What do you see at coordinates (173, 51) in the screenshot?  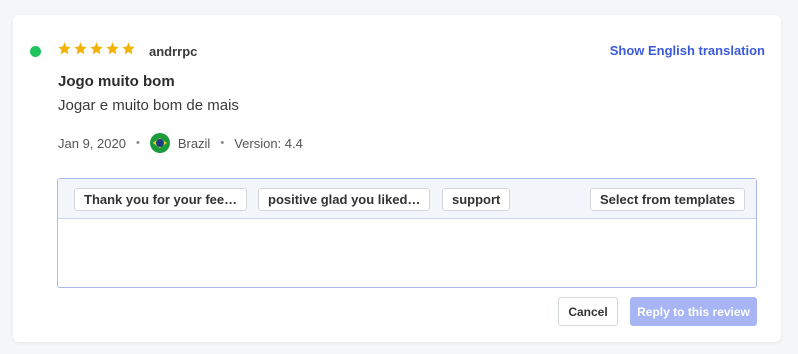 I see `review-author: andrrpc` at bounding box center [173, 51].